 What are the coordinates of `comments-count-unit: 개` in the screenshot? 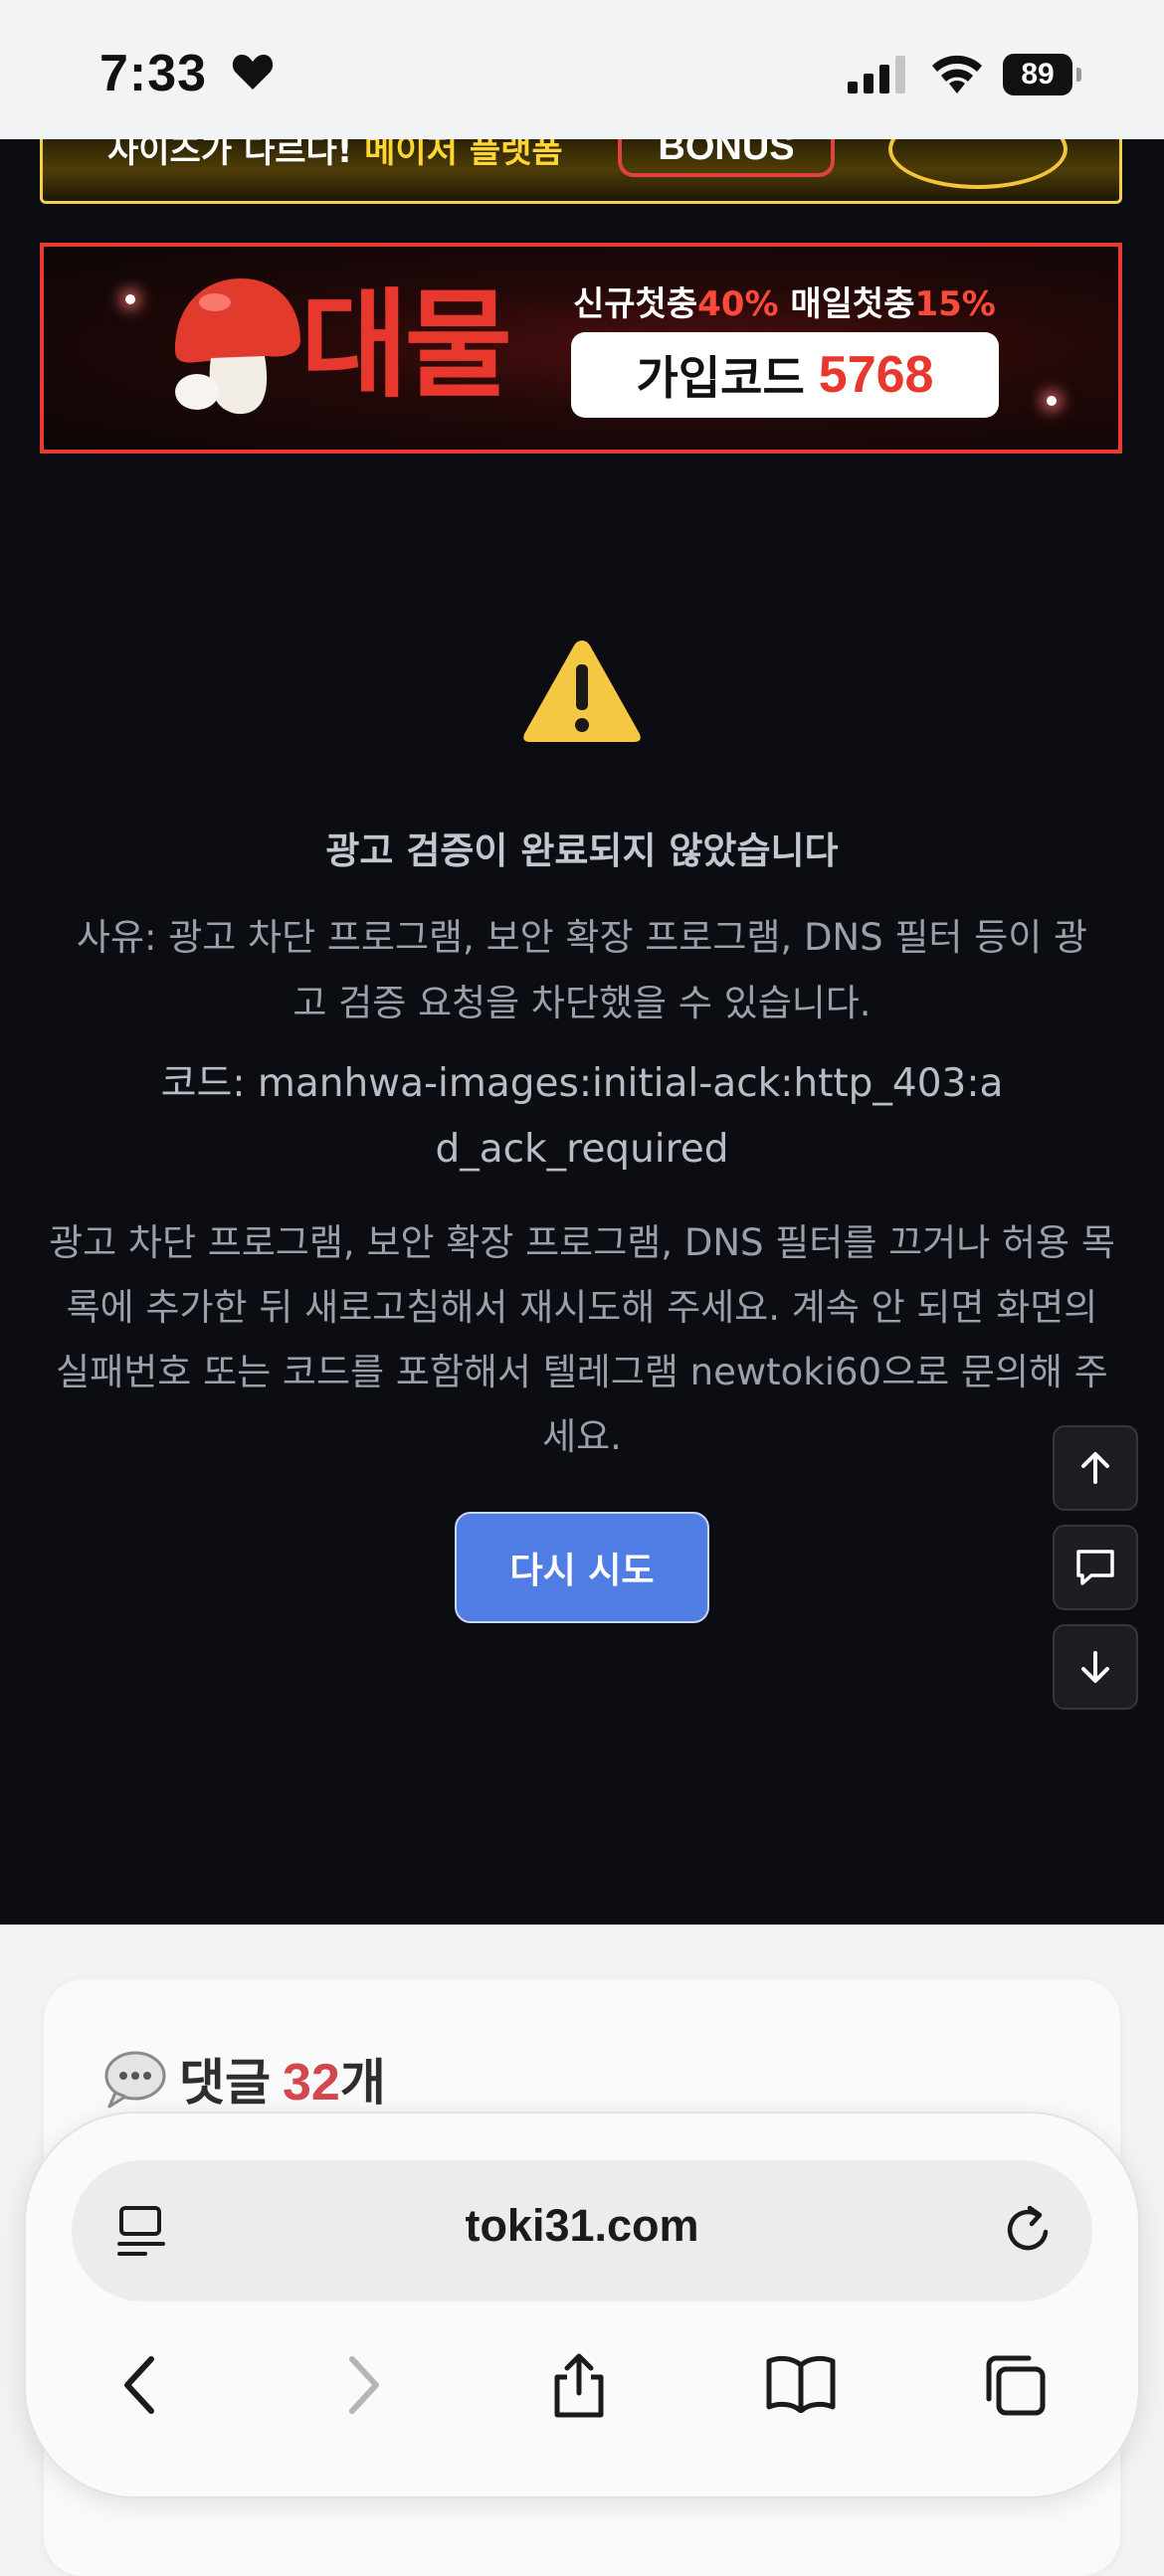 It's located at (362, 2083).